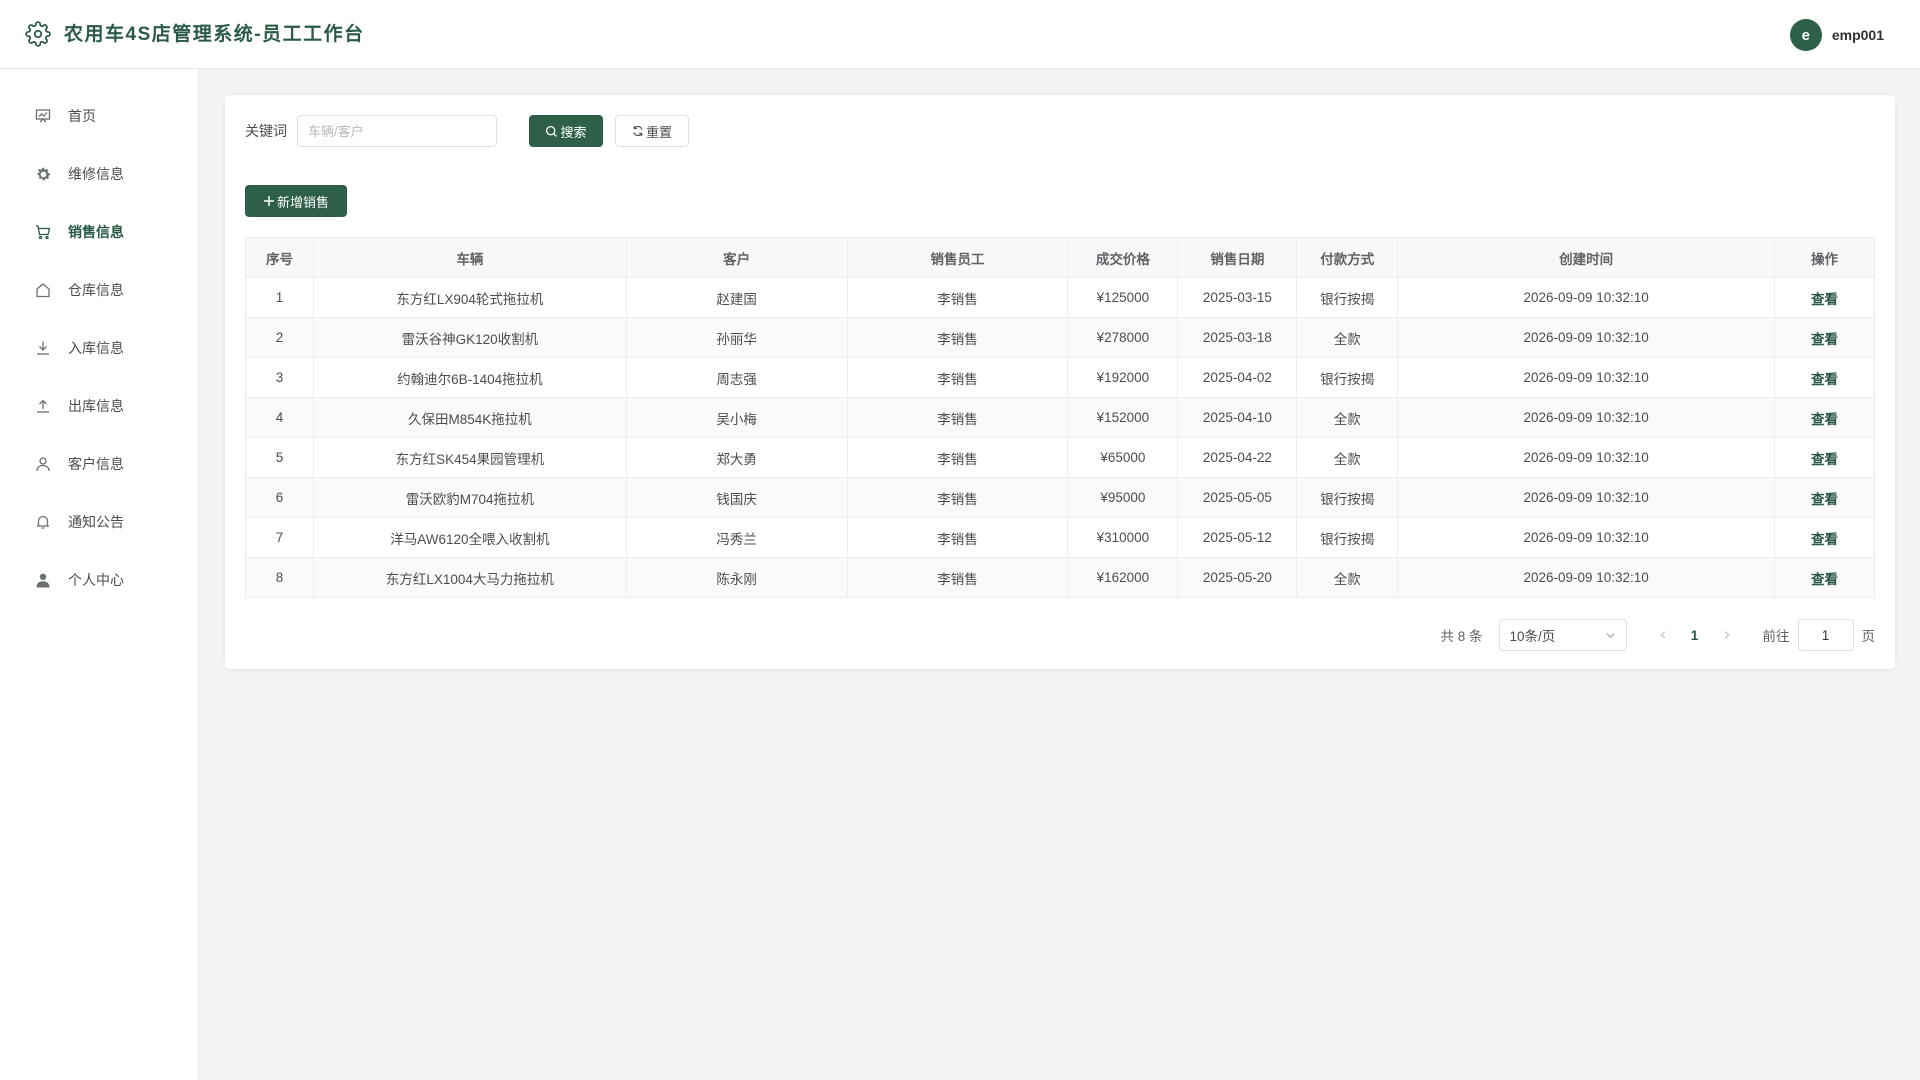 The width and height of the screenshot is (1920, 1080). I want to click on column-header: 销售员工, so click(957, 257).